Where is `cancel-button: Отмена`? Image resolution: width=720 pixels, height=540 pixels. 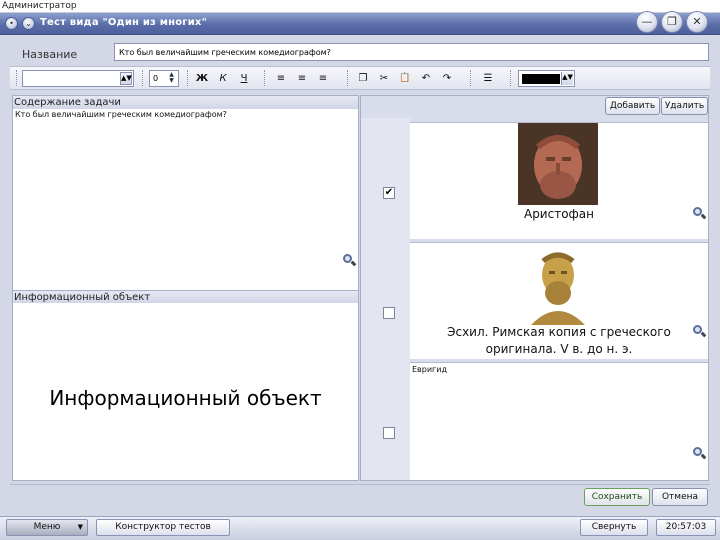 cancel-button: Отмена is located at coordinates (680, 497).